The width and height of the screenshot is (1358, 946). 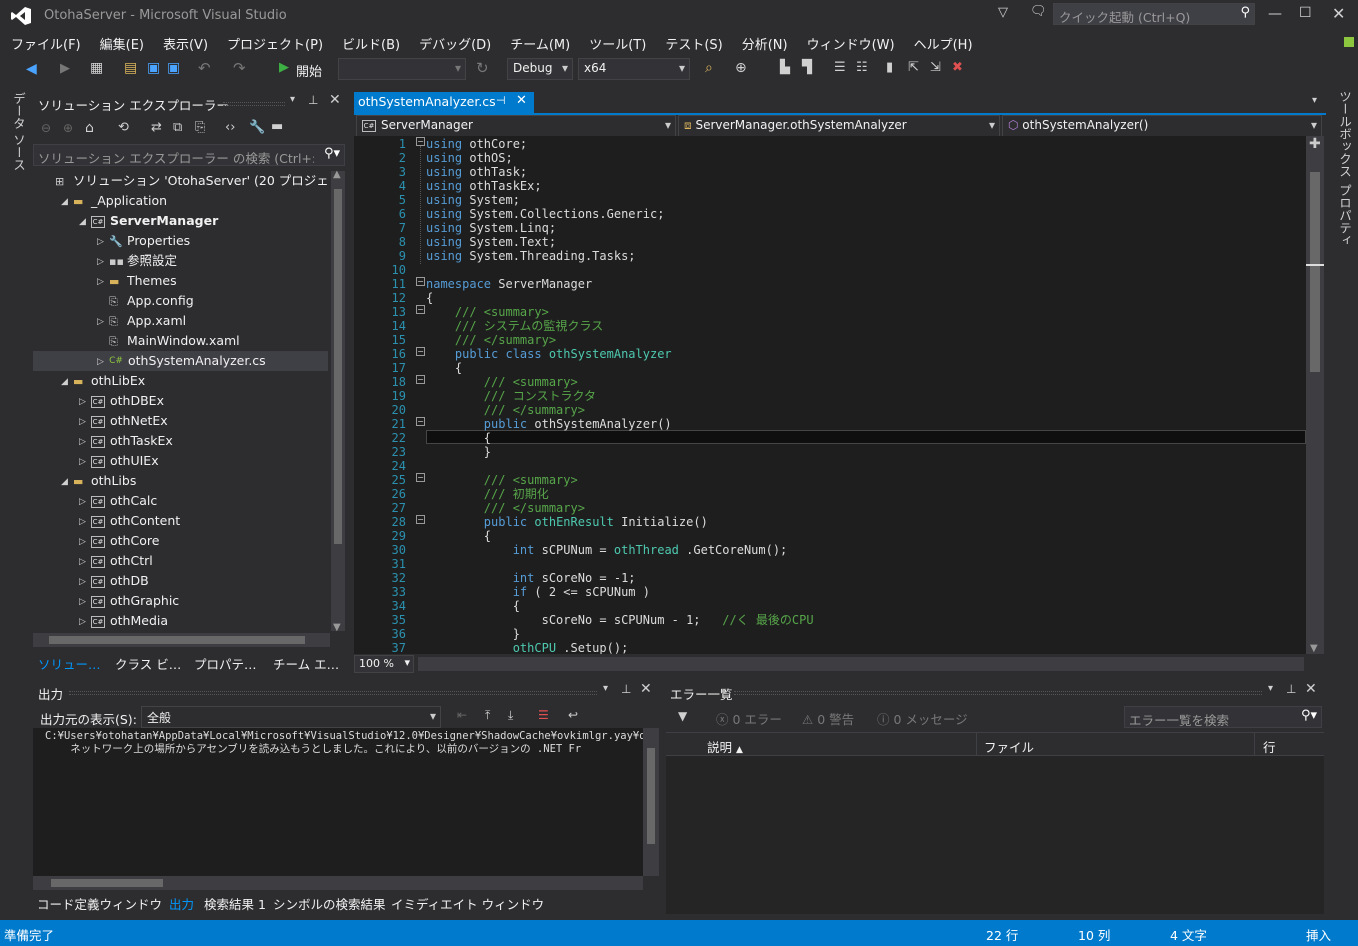 What do you see at coordinates (239, 68) in the screenshot?
I see `redo-icon: ↷` at bounding box center [239, 68].